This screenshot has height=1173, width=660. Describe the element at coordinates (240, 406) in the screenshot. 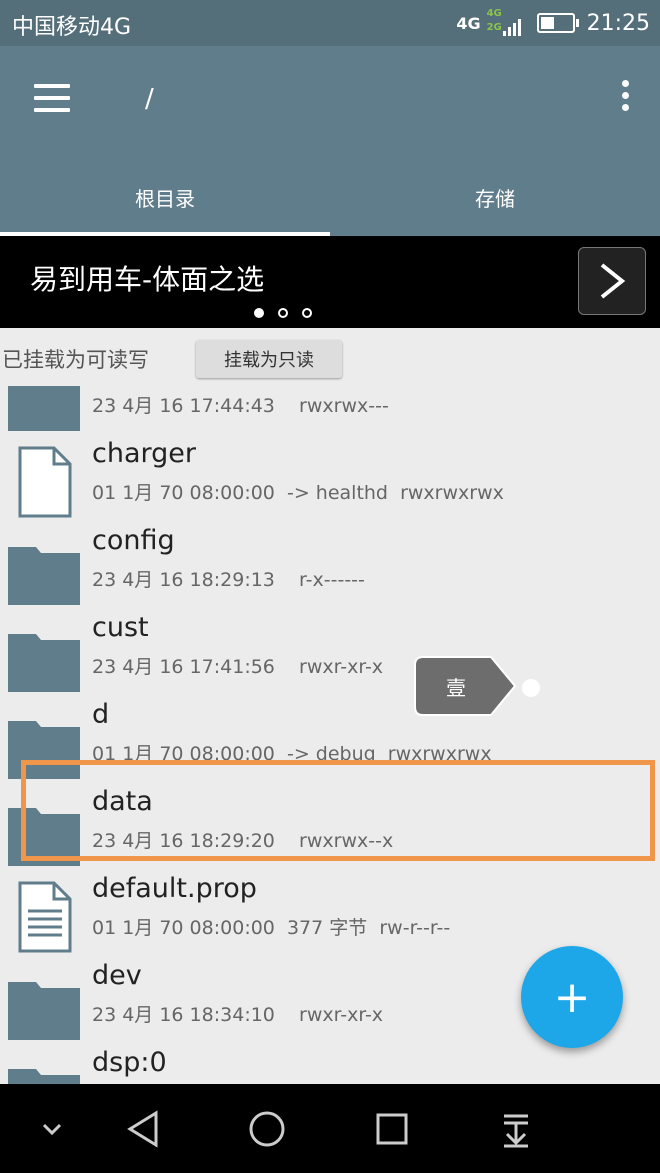

I see `file-meta: 23 4月 16 17:44:43 rwxrwx---` at that location.